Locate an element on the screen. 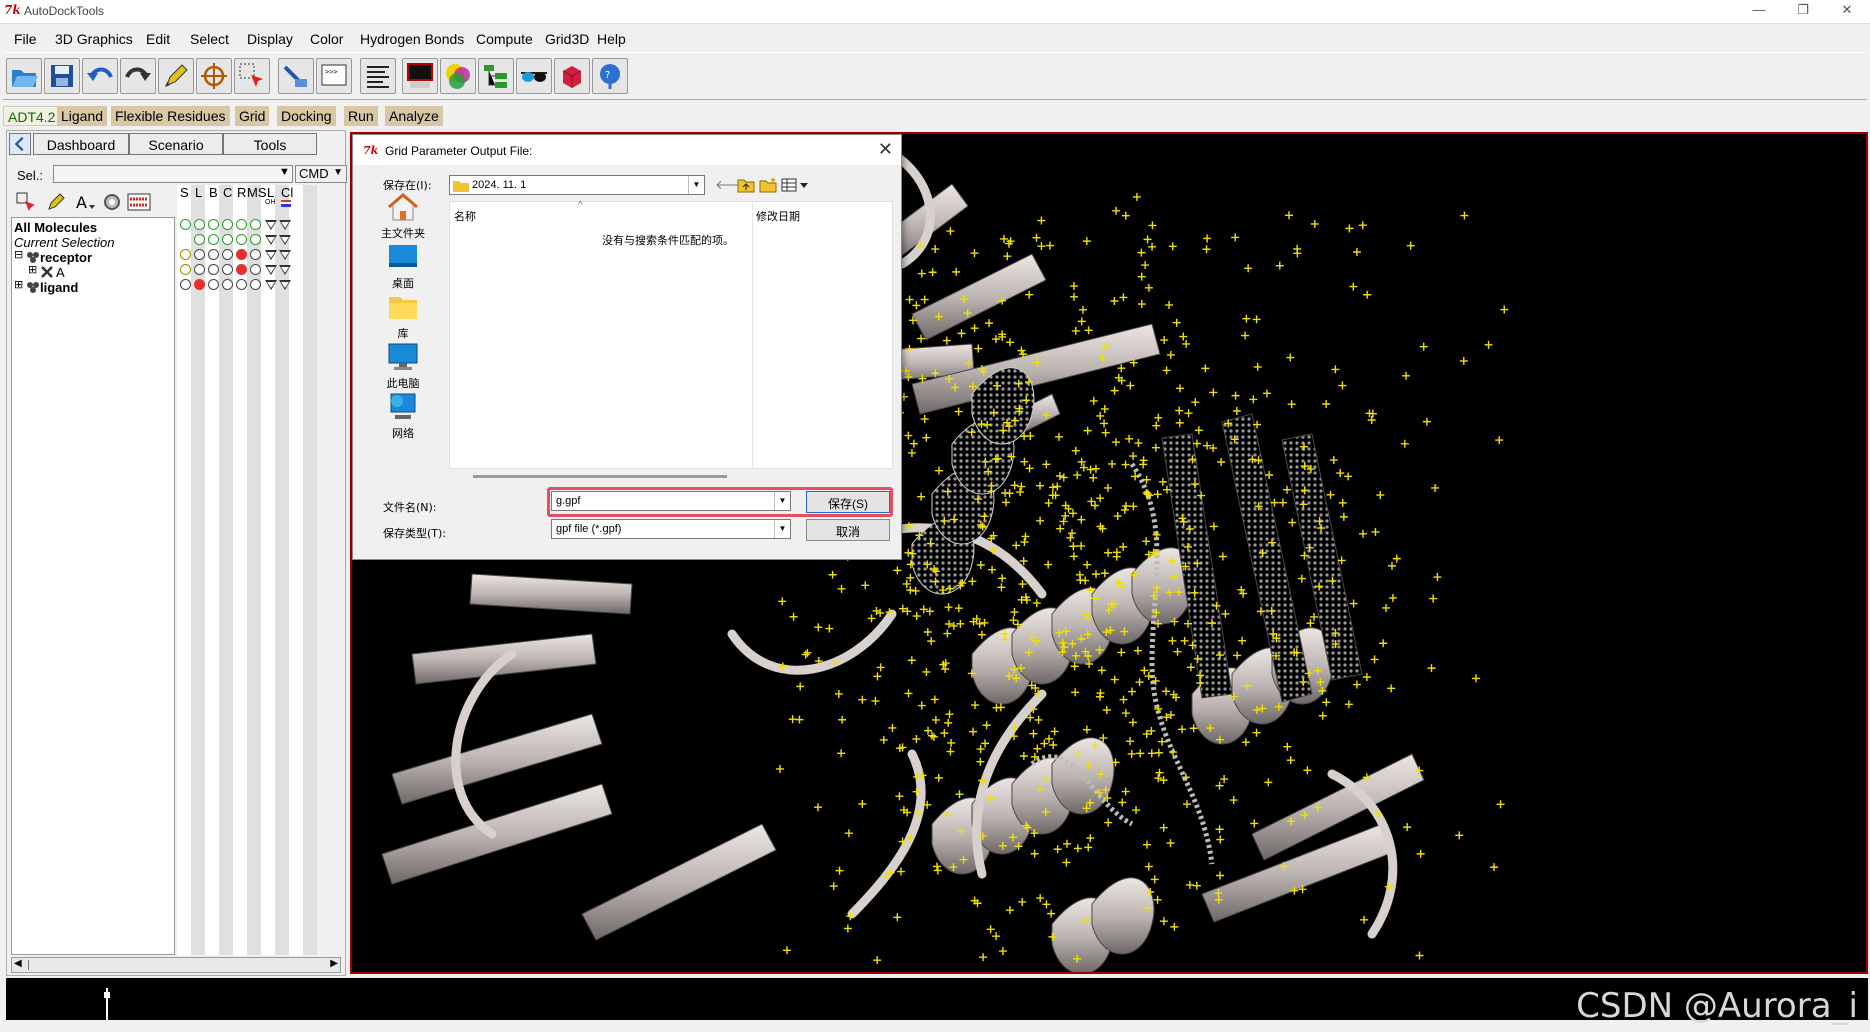 The height and width of the screenshot is (1032, 1870). text-lines-icon is located at coordinates (378, 76).